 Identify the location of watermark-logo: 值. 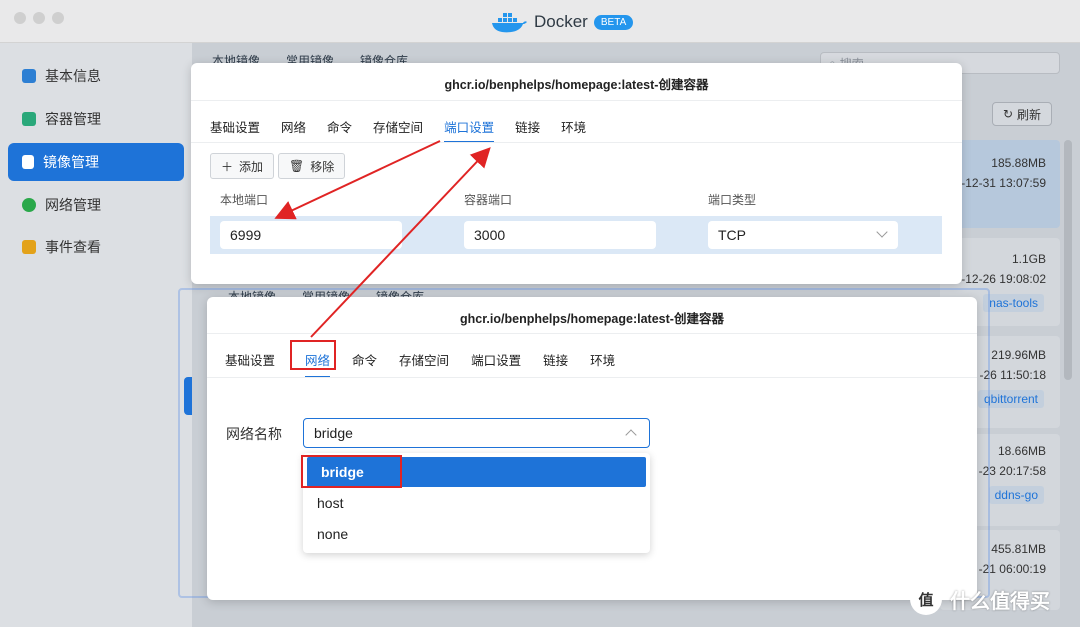
(926, 599).